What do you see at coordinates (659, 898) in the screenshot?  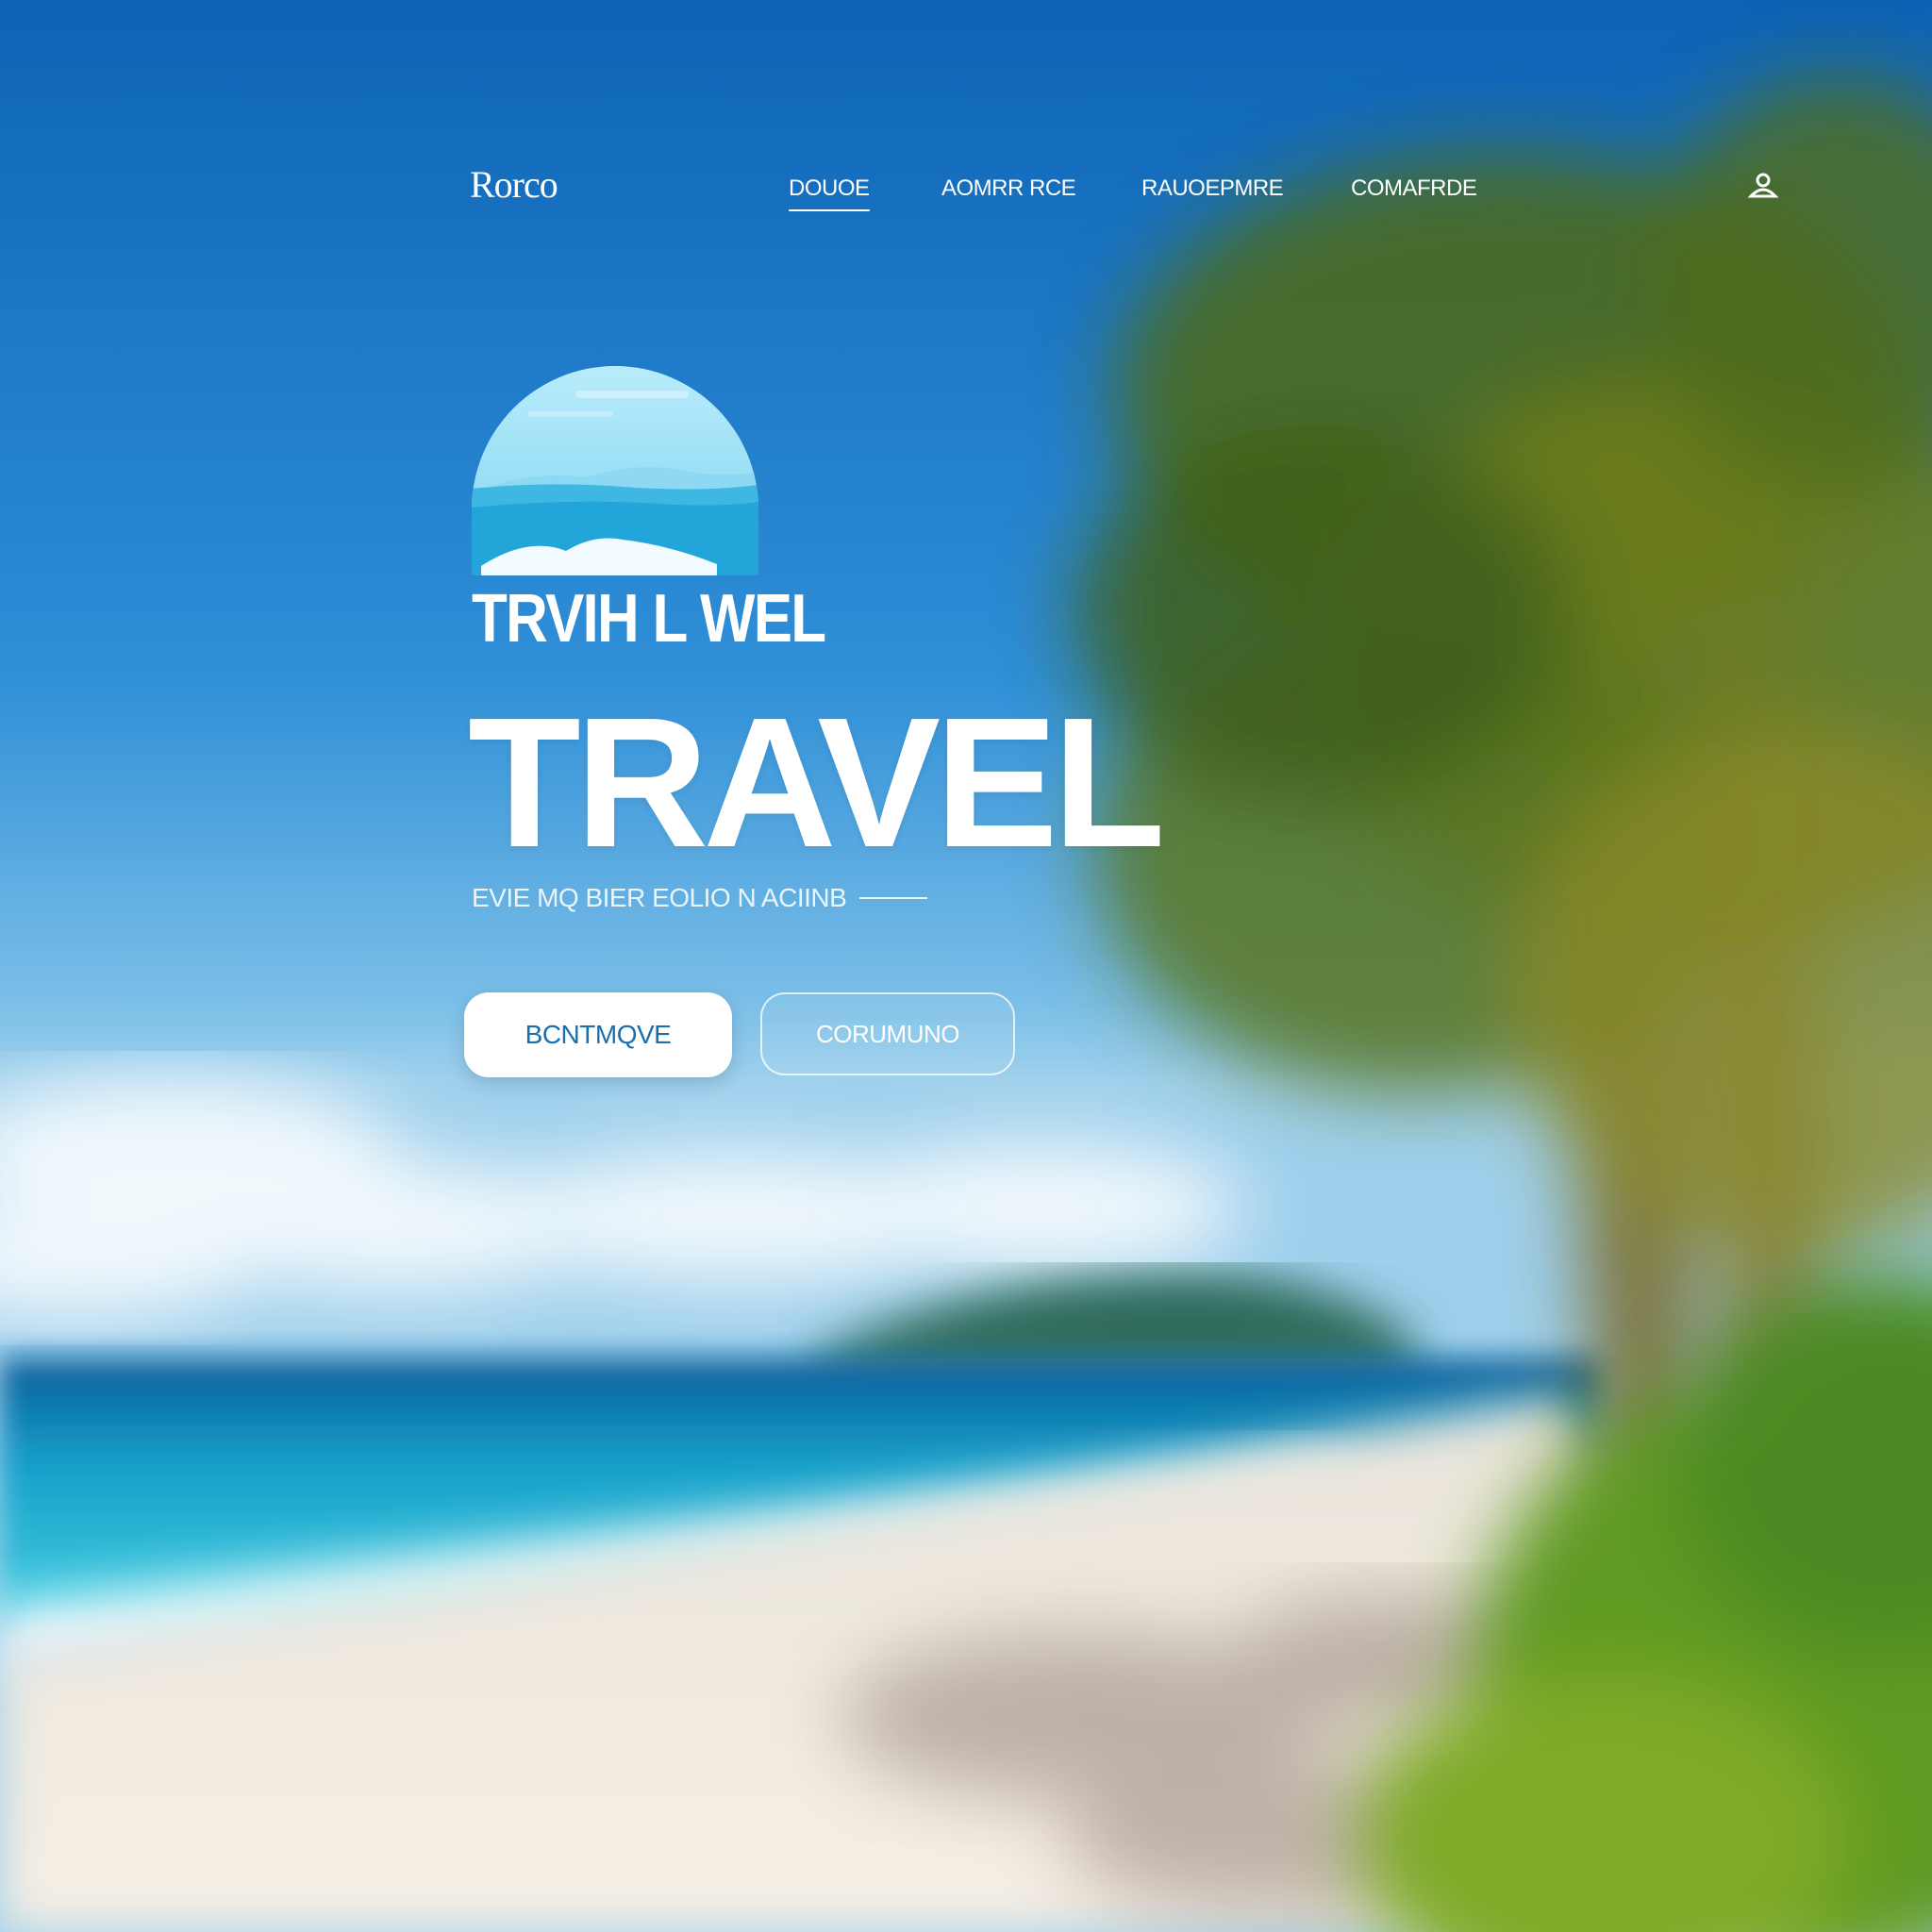 I see `tagline-text: EVIE MQ BIER EOLIO N ACIINB` at bounding box center [659, 898].